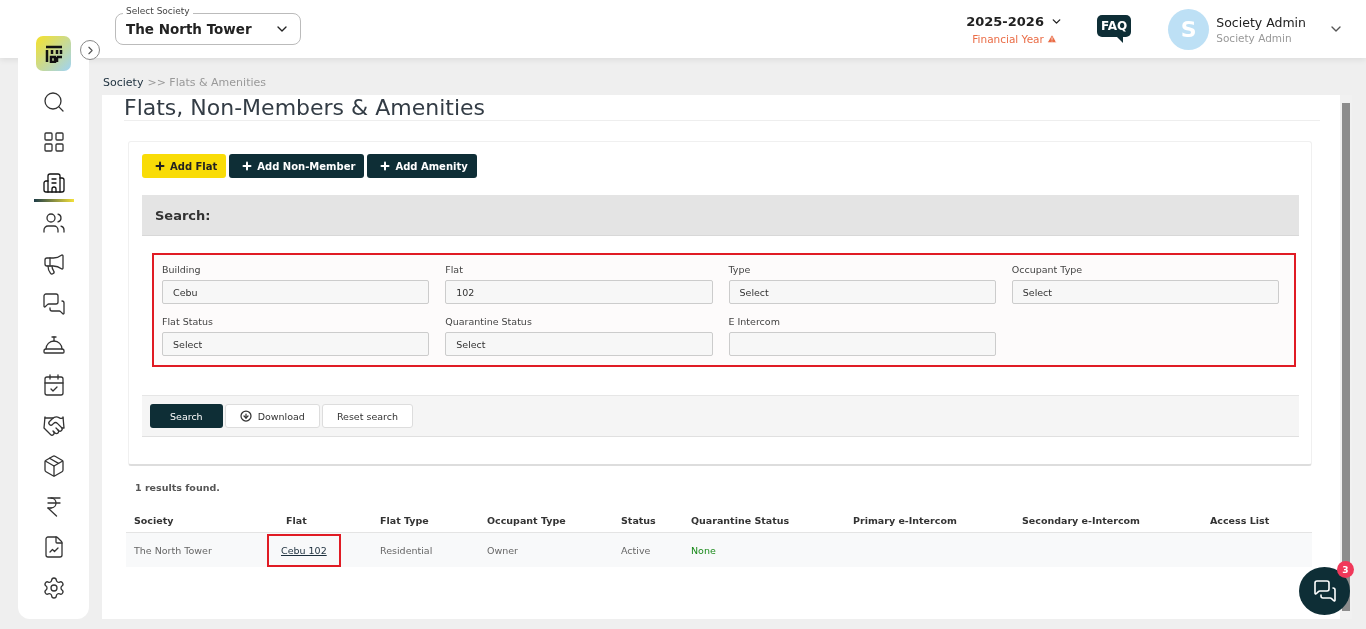 The height and width of the screenshot is (629, 1366). I want to click on settings-icon, so click(53, 587).